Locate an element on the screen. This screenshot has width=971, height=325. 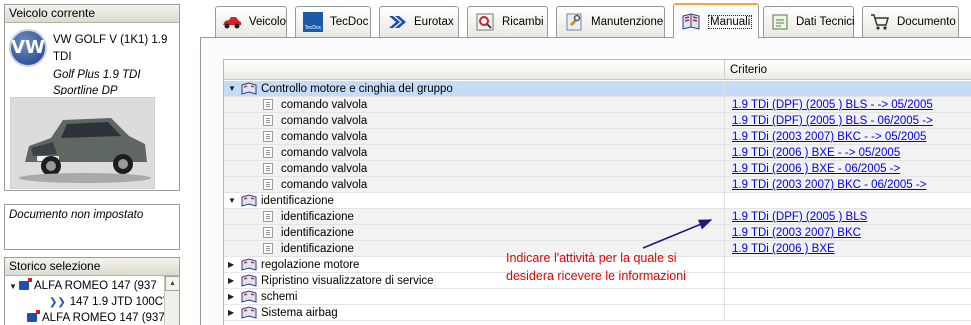
document-panel: Documento non impostato is located at coordinates (92, 227).